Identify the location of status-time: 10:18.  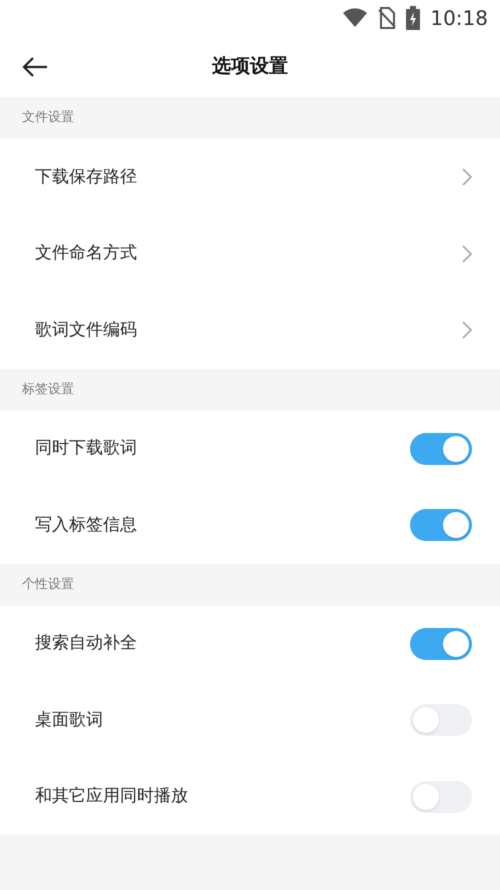
(459, 18).